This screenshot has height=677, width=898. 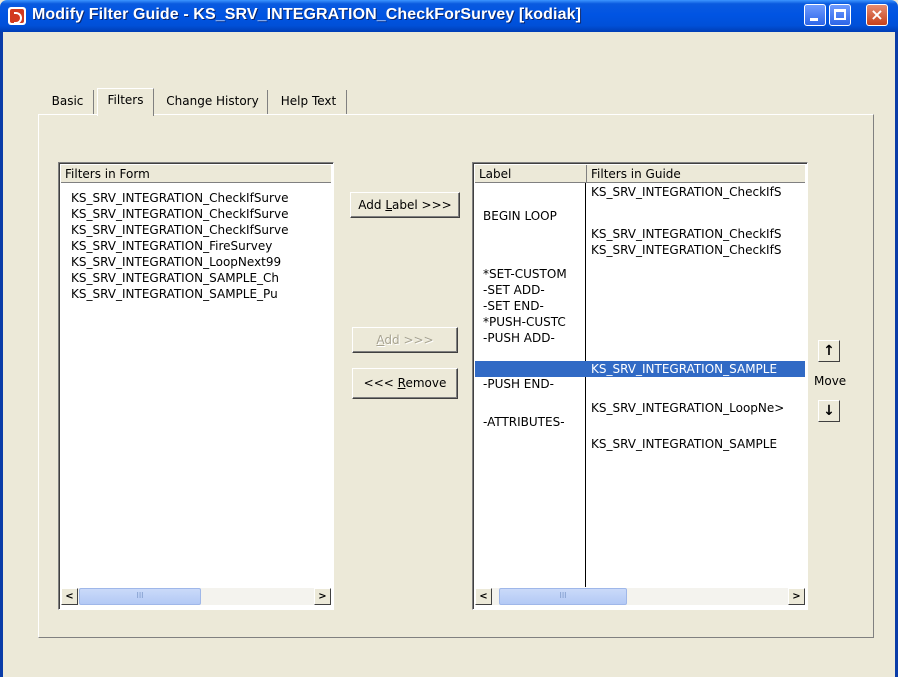 I want to click on arrow-up-icon: ↑, so click(x=829, y=351).